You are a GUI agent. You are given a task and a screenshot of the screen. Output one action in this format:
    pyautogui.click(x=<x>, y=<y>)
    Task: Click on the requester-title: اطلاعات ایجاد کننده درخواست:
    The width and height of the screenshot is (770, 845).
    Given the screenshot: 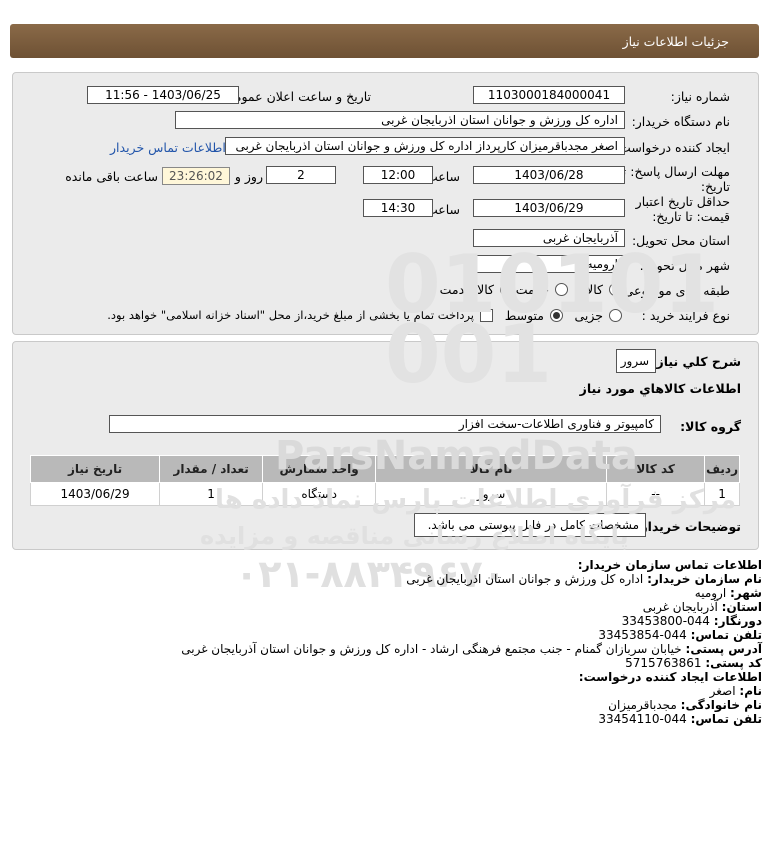 What is the action you would take?
    pyautogui.click(x=670, y=677)
    